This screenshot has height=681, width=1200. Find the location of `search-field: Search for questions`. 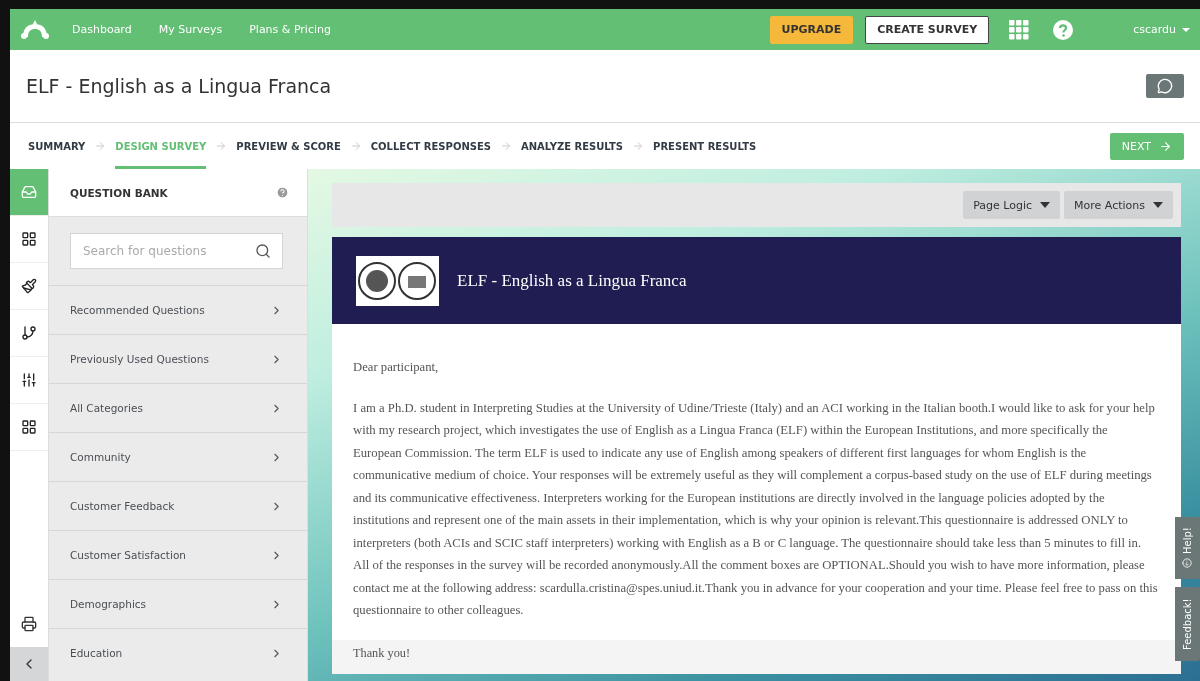

search-field: Search for questions is located at coordinates (176, 251).